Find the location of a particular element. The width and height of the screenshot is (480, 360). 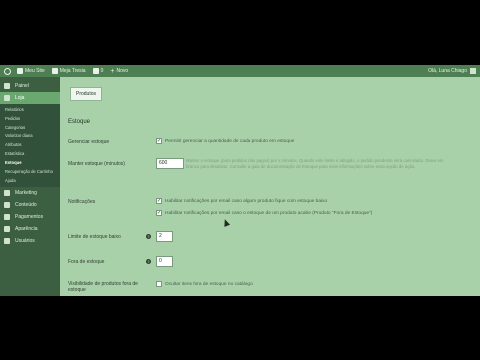

out-of-stock-threshold-row: Fora de estoque ? 0 is located at coordinates (268, 264).